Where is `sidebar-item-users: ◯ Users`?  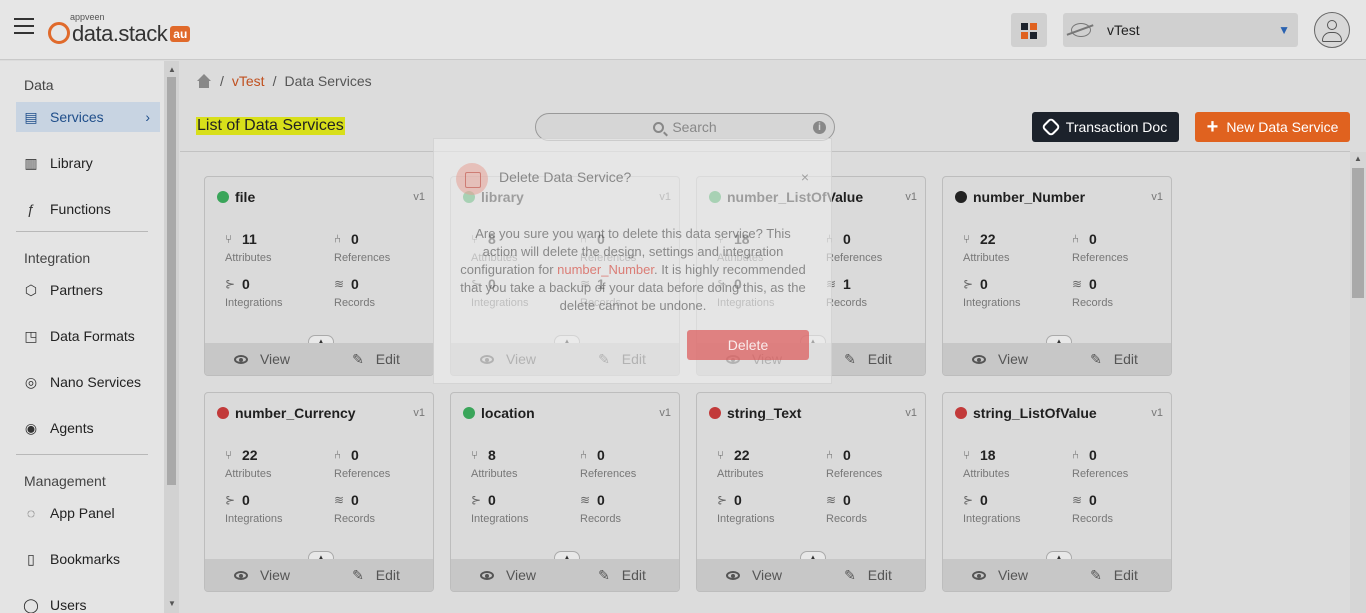 sidebar-item-users: ◯ Users is located at coordinates (88, 601).